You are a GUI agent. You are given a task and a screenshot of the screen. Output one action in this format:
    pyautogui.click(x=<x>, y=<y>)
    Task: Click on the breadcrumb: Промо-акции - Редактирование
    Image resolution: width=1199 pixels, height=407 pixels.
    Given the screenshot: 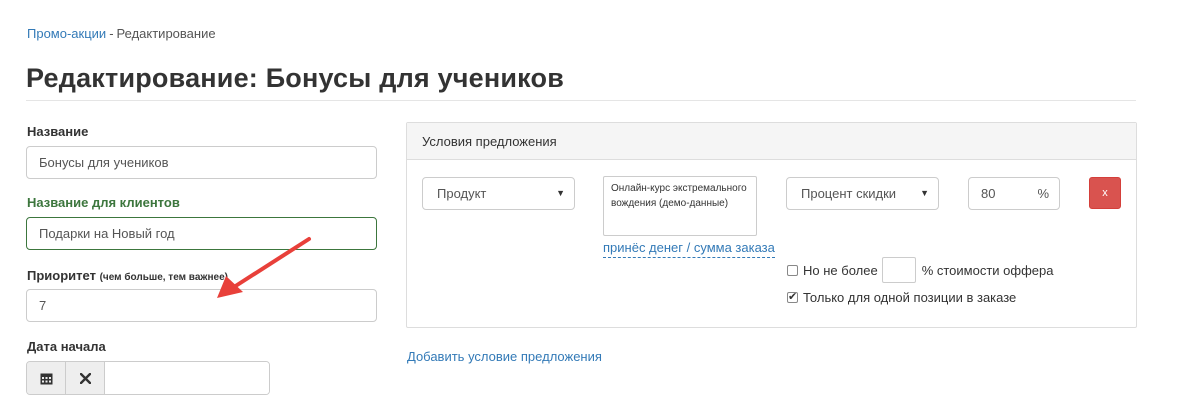 What is the action you would take?
    pyautogui.click(x=121, y=33)
    